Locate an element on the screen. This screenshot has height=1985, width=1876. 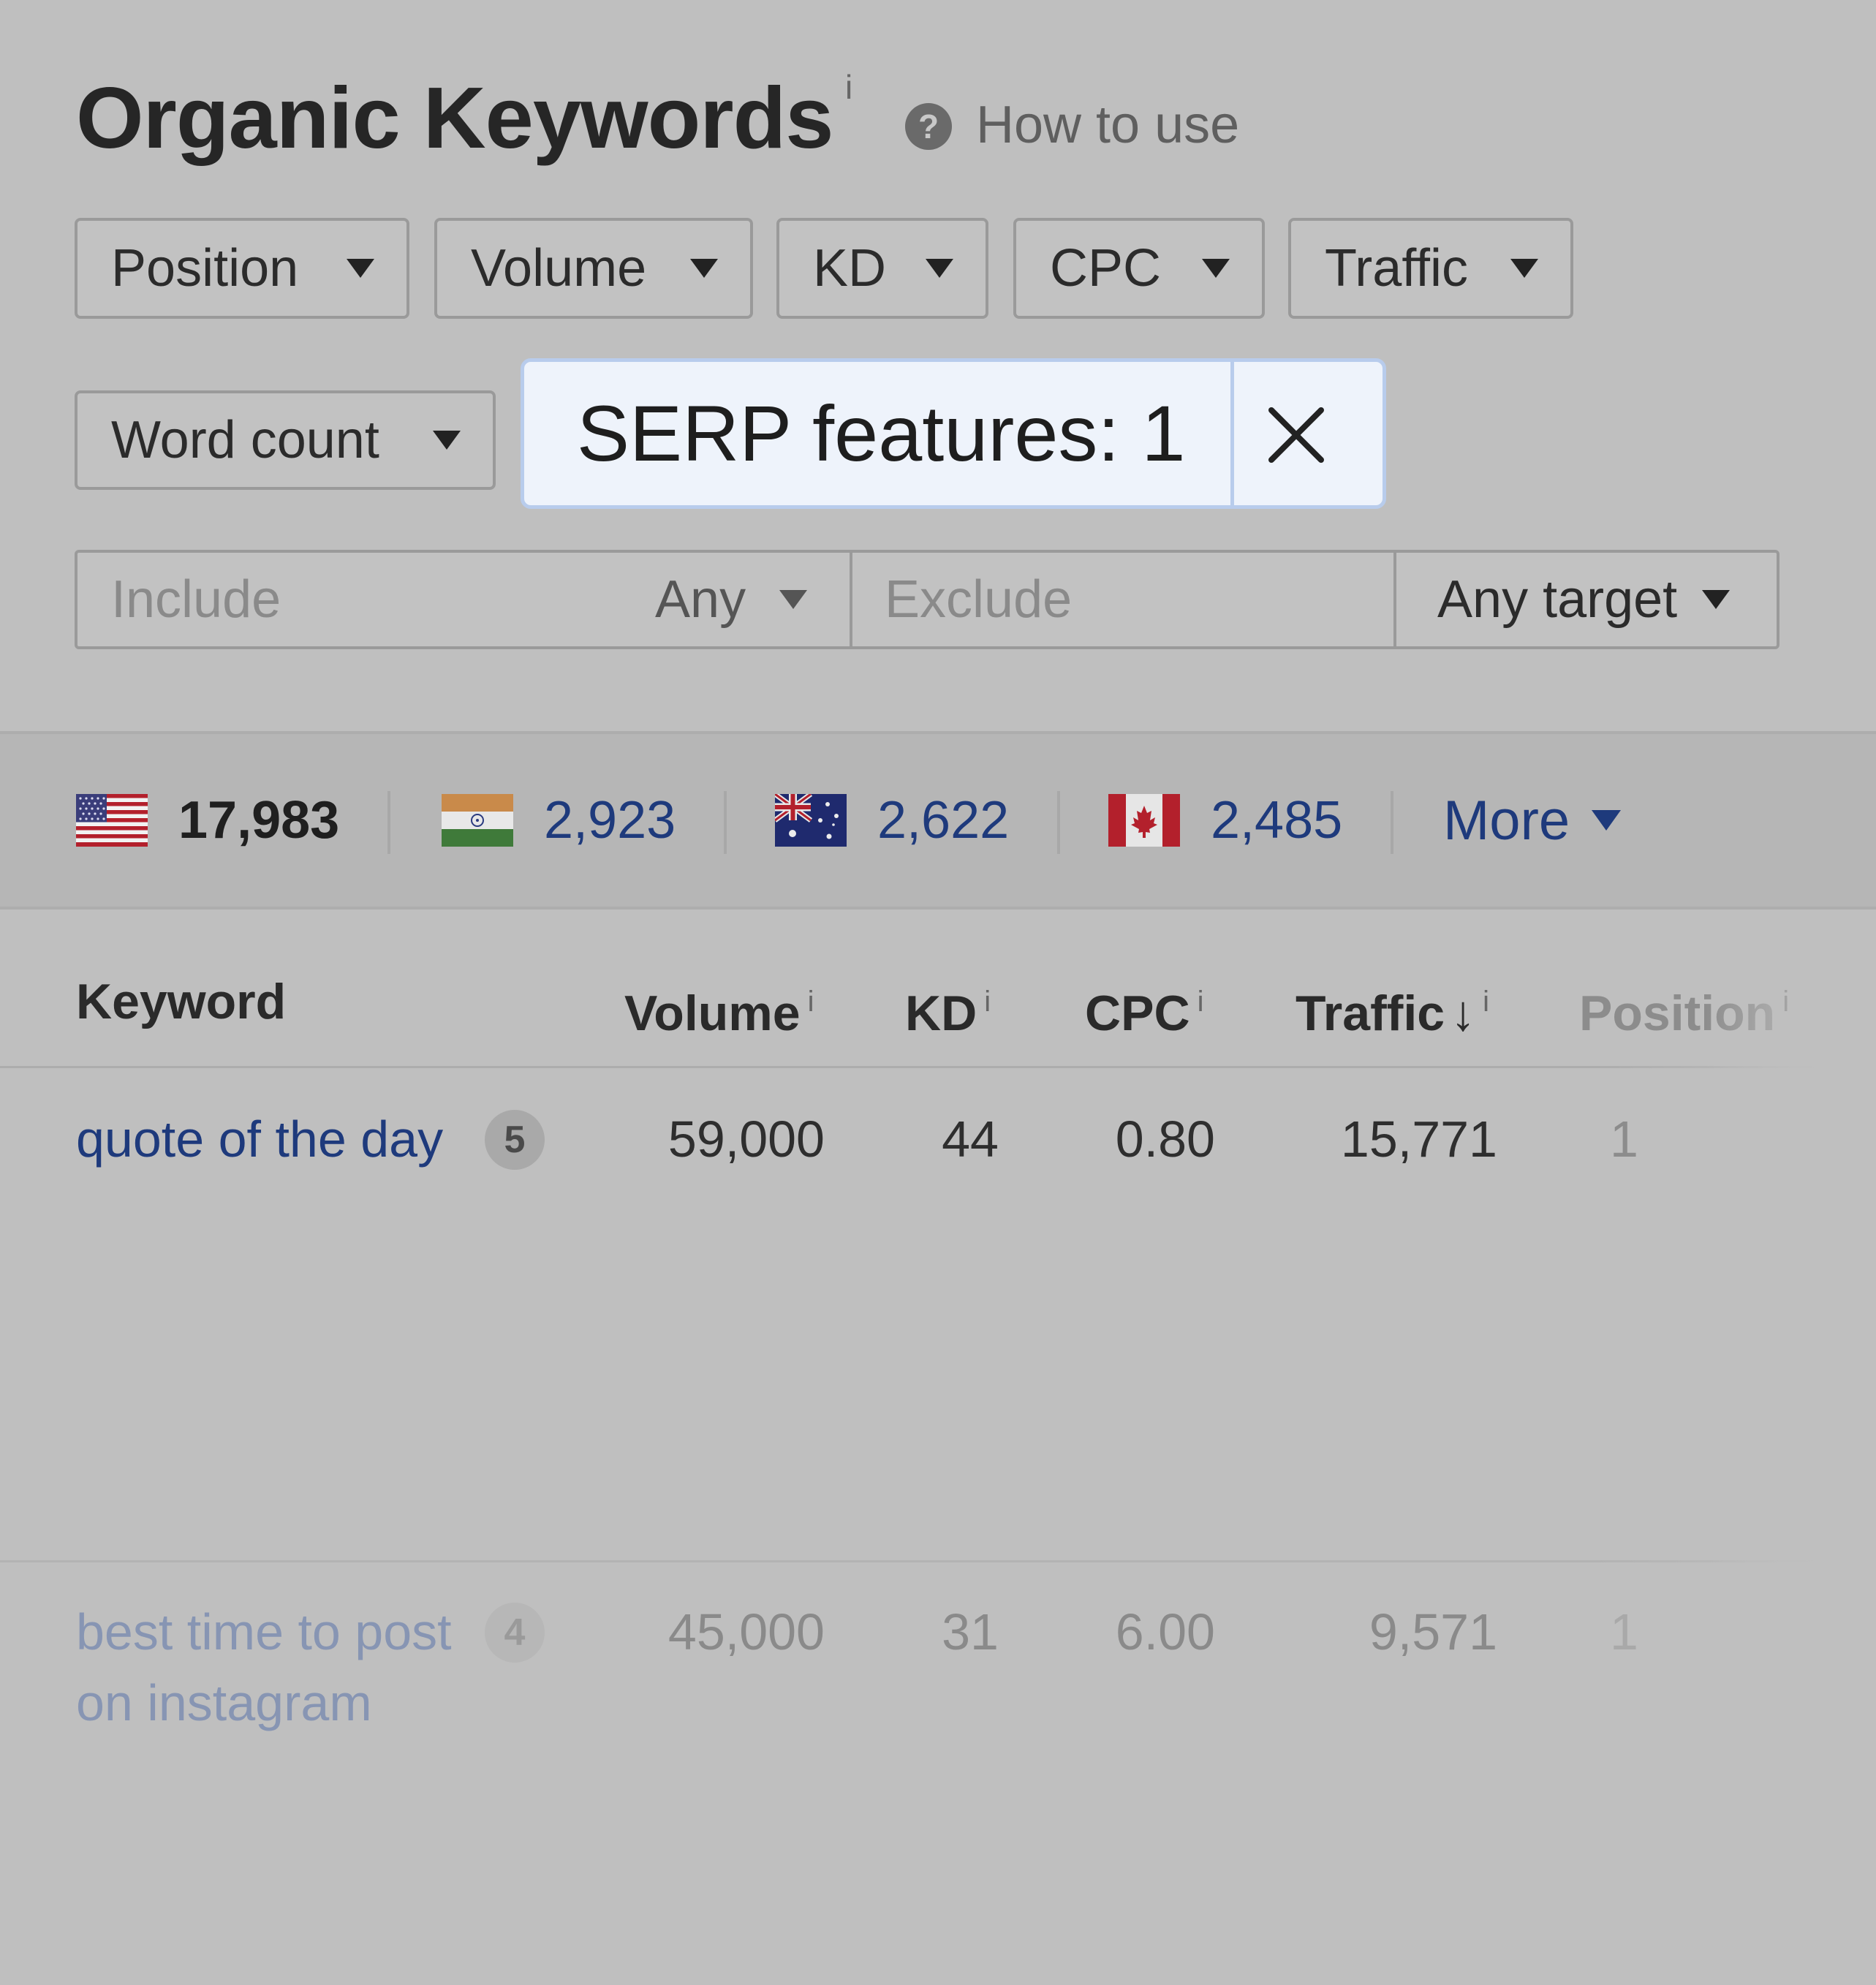
serp-features-count-badge: 4 is located at coordinates (515, 1633).